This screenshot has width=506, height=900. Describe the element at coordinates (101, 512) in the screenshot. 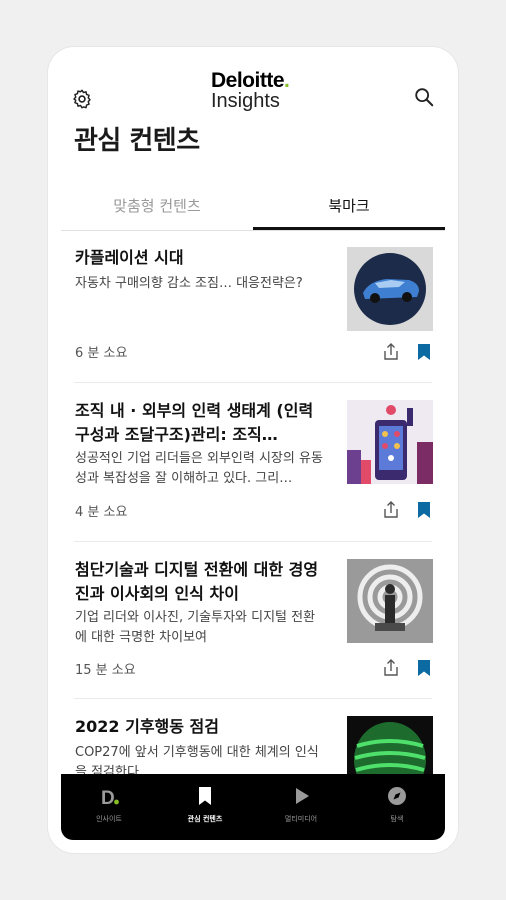

I see `read-time: 4 분 소요` at that location.